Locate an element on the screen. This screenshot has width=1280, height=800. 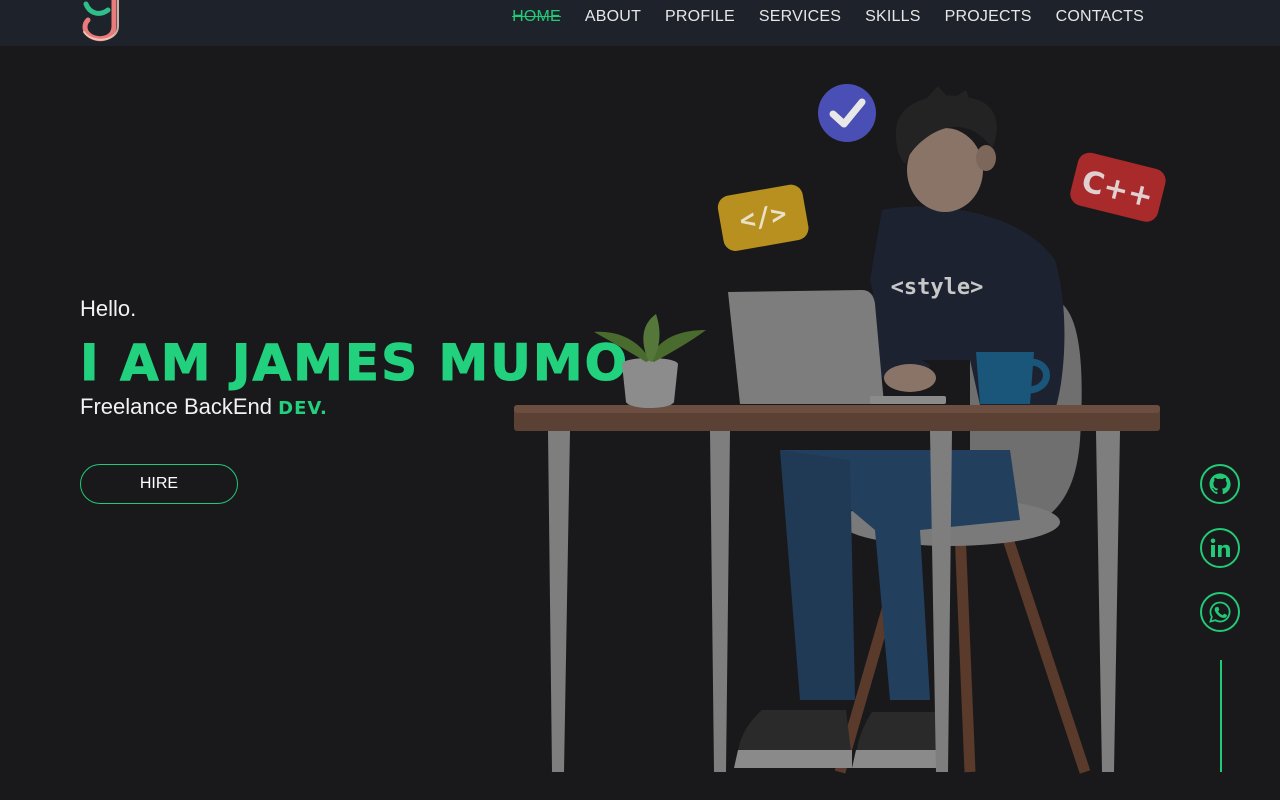
code-badge-icon: </> is located at coordinates (763, 217).